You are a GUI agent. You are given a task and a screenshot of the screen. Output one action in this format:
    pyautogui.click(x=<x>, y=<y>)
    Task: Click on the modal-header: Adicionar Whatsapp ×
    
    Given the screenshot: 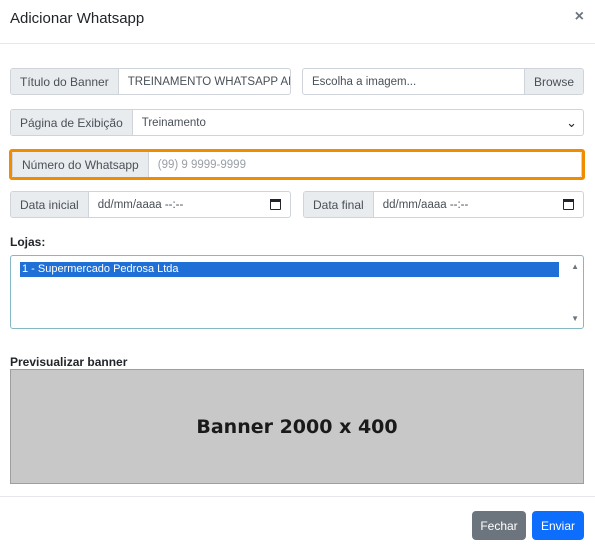 What is the action you would take?
    pyautogui.click(x=297, y=22)
    